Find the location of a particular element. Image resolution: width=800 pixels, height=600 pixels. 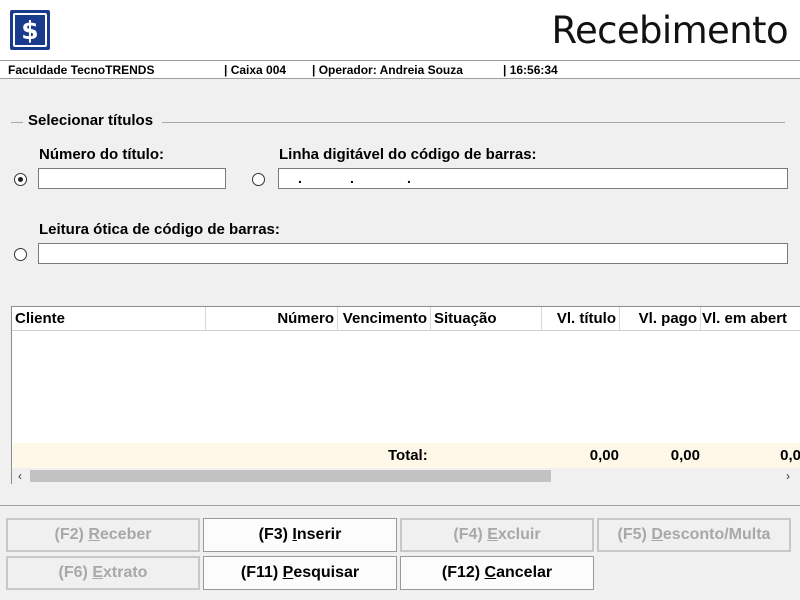

total-row: Total: 0,00 0,00 0,0 is located at coordinates (406, 455).